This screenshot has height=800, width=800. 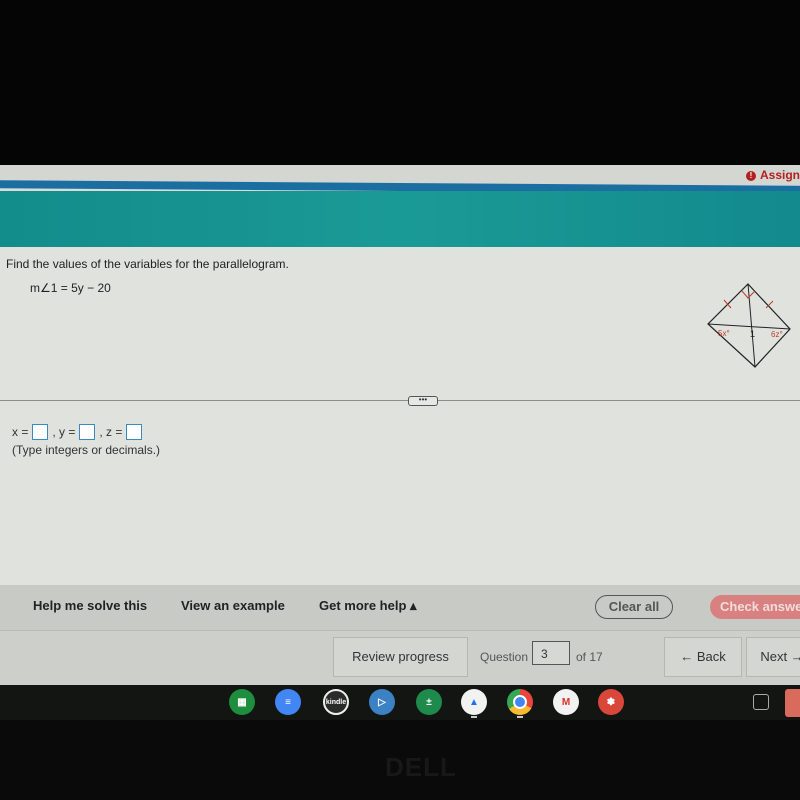 I want to click on back-button: ← Back, so click(x=703, y=657).